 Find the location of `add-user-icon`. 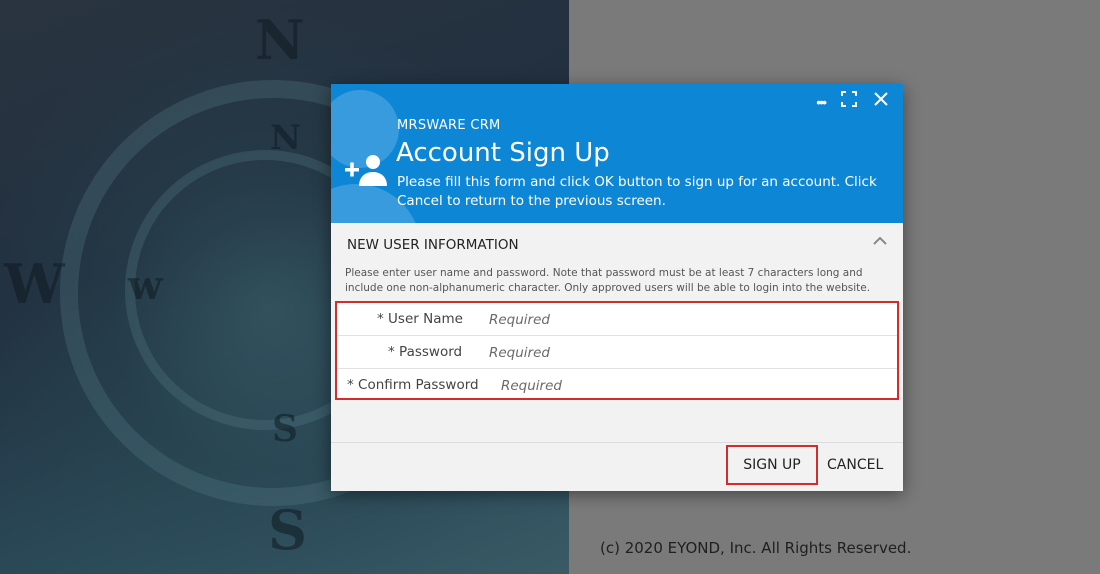

add-user-icon is located at coordinates (368, 171).